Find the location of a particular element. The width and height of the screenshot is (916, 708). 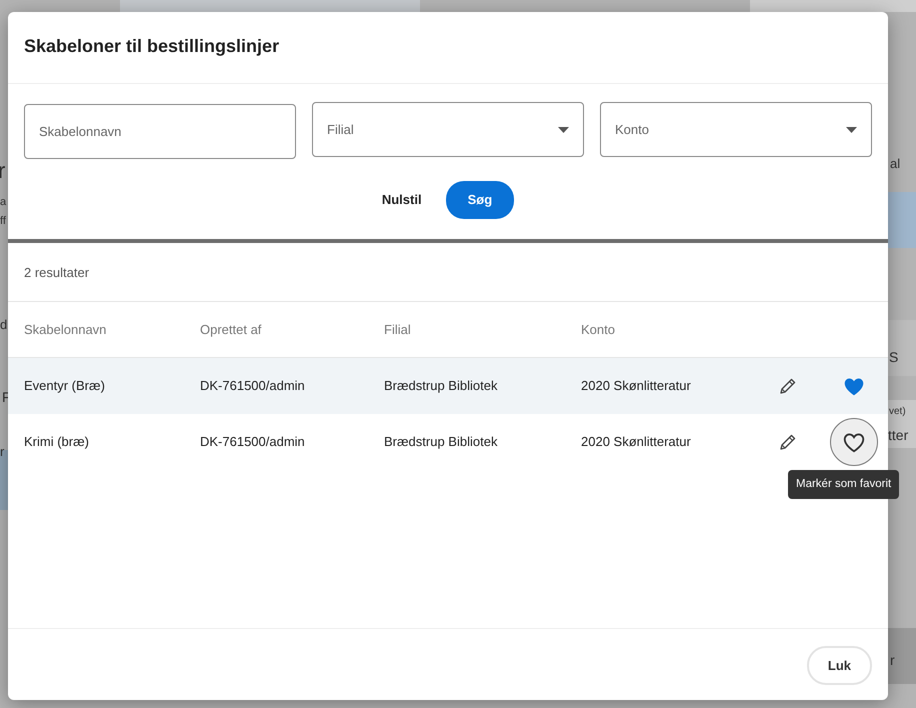

table-cell-text: Eventyr (Bræ) is located at coordinates (65, 386).